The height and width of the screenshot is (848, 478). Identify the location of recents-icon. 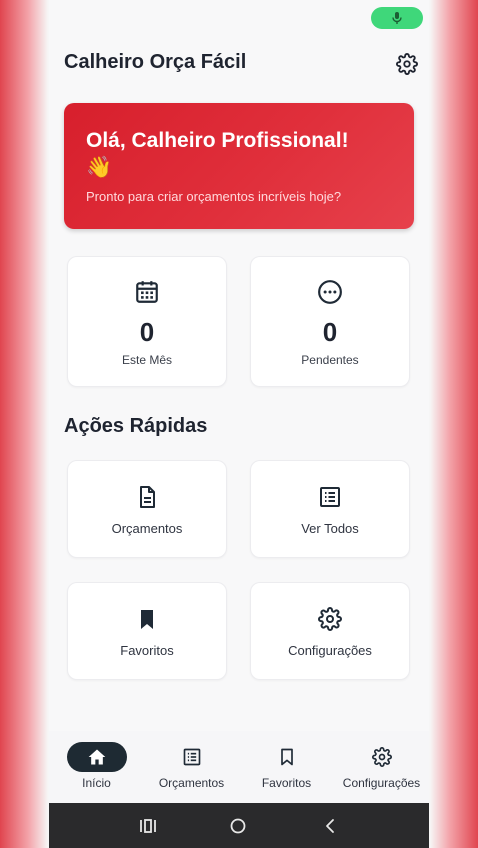
(148, 826).